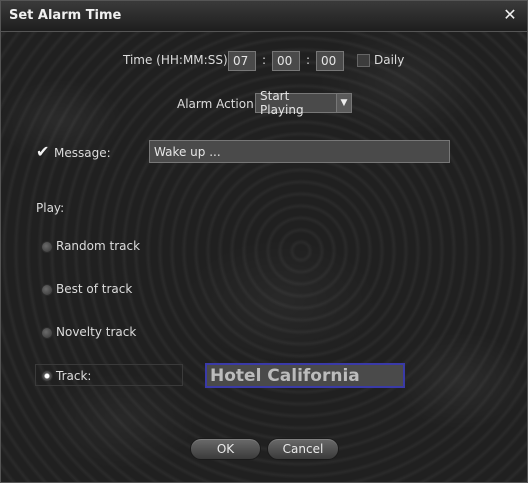 Image resolution: width=528 pixels, height=483 pixels. What do you see at coordinates (264, 16) in the screenshot?
I see `title-bar: Set Alarm Time ✕` at bounding box center [264, 16].